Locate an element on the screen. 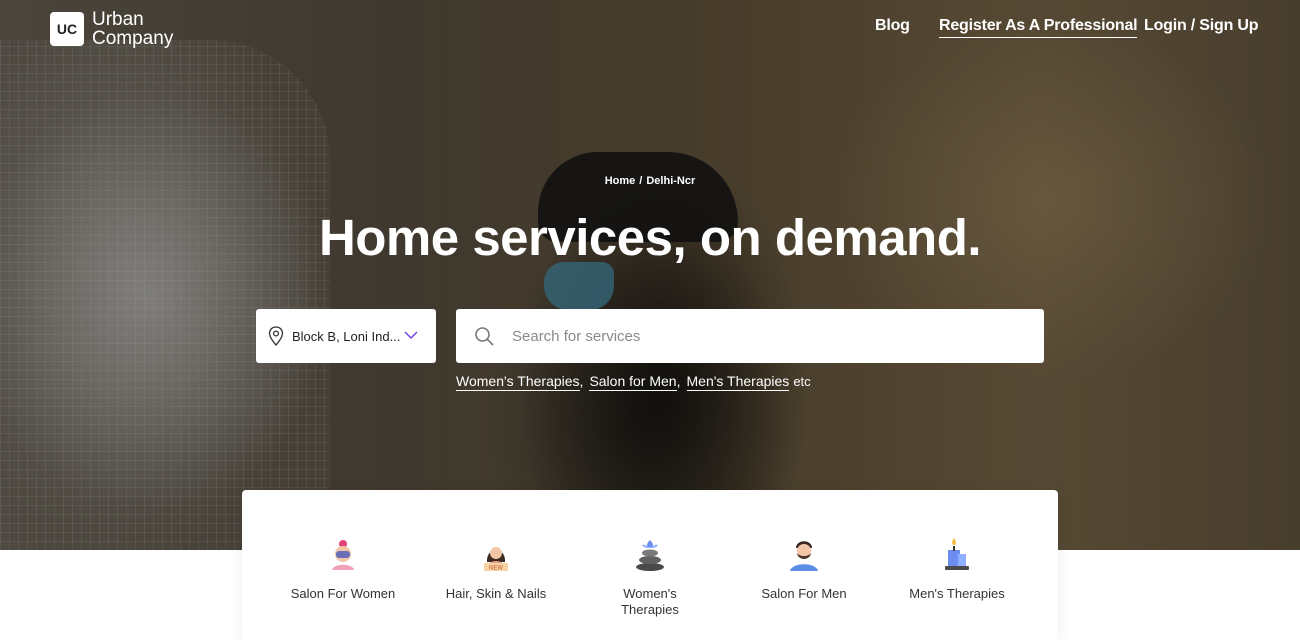  hair-skin-nails-icon: NEW is located at coordinates (496, 559).